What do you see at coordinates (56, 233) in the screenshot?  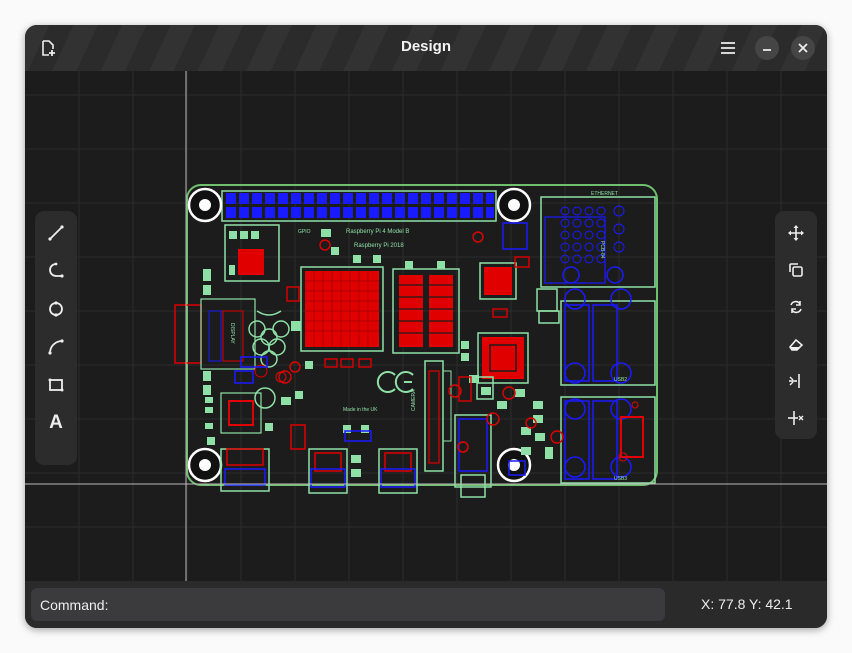 I see `line-tool-icon` at bounding box center [56, 233].